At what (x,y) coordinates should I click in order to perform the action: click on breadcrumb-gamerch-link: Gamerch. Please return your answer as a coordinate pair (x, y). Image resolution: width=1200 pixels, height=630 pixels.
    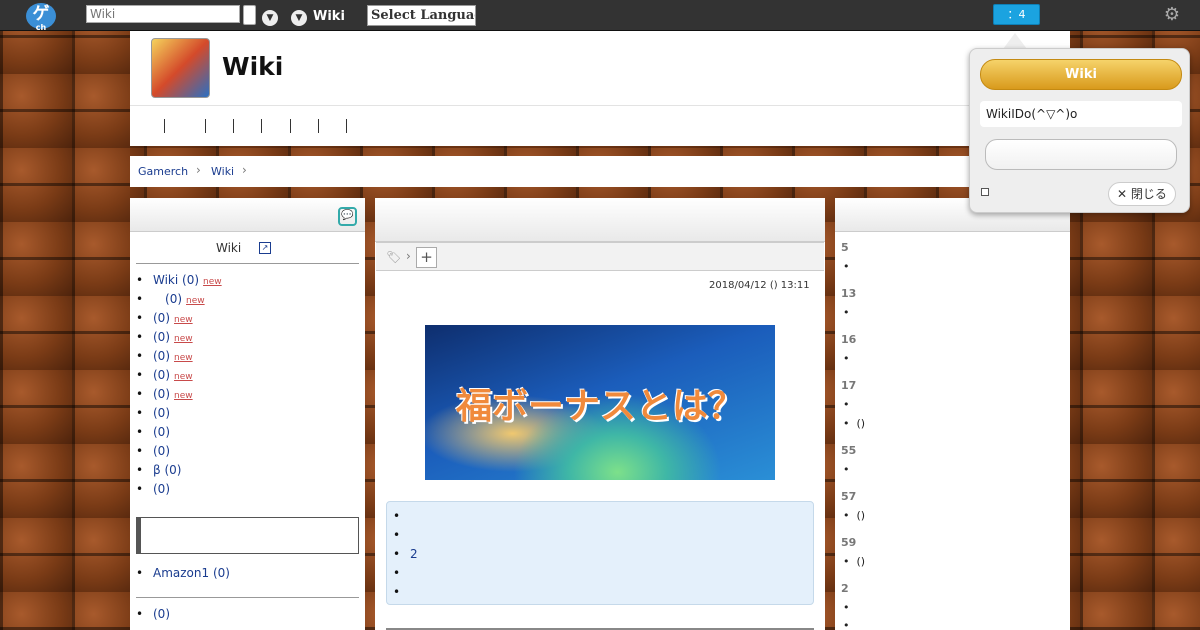
    Looking at the image, I should click on (163, 171).